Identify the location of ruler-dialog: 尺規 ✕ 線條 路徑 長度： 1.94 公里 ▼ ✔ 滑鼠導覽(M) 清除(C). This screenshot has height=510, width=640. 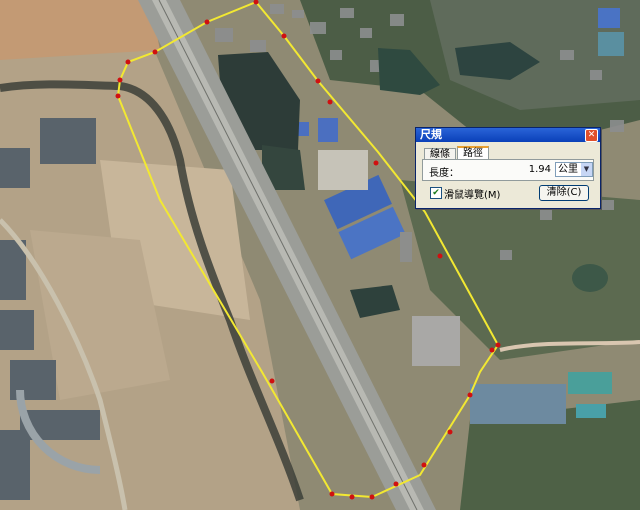
(508, 168).